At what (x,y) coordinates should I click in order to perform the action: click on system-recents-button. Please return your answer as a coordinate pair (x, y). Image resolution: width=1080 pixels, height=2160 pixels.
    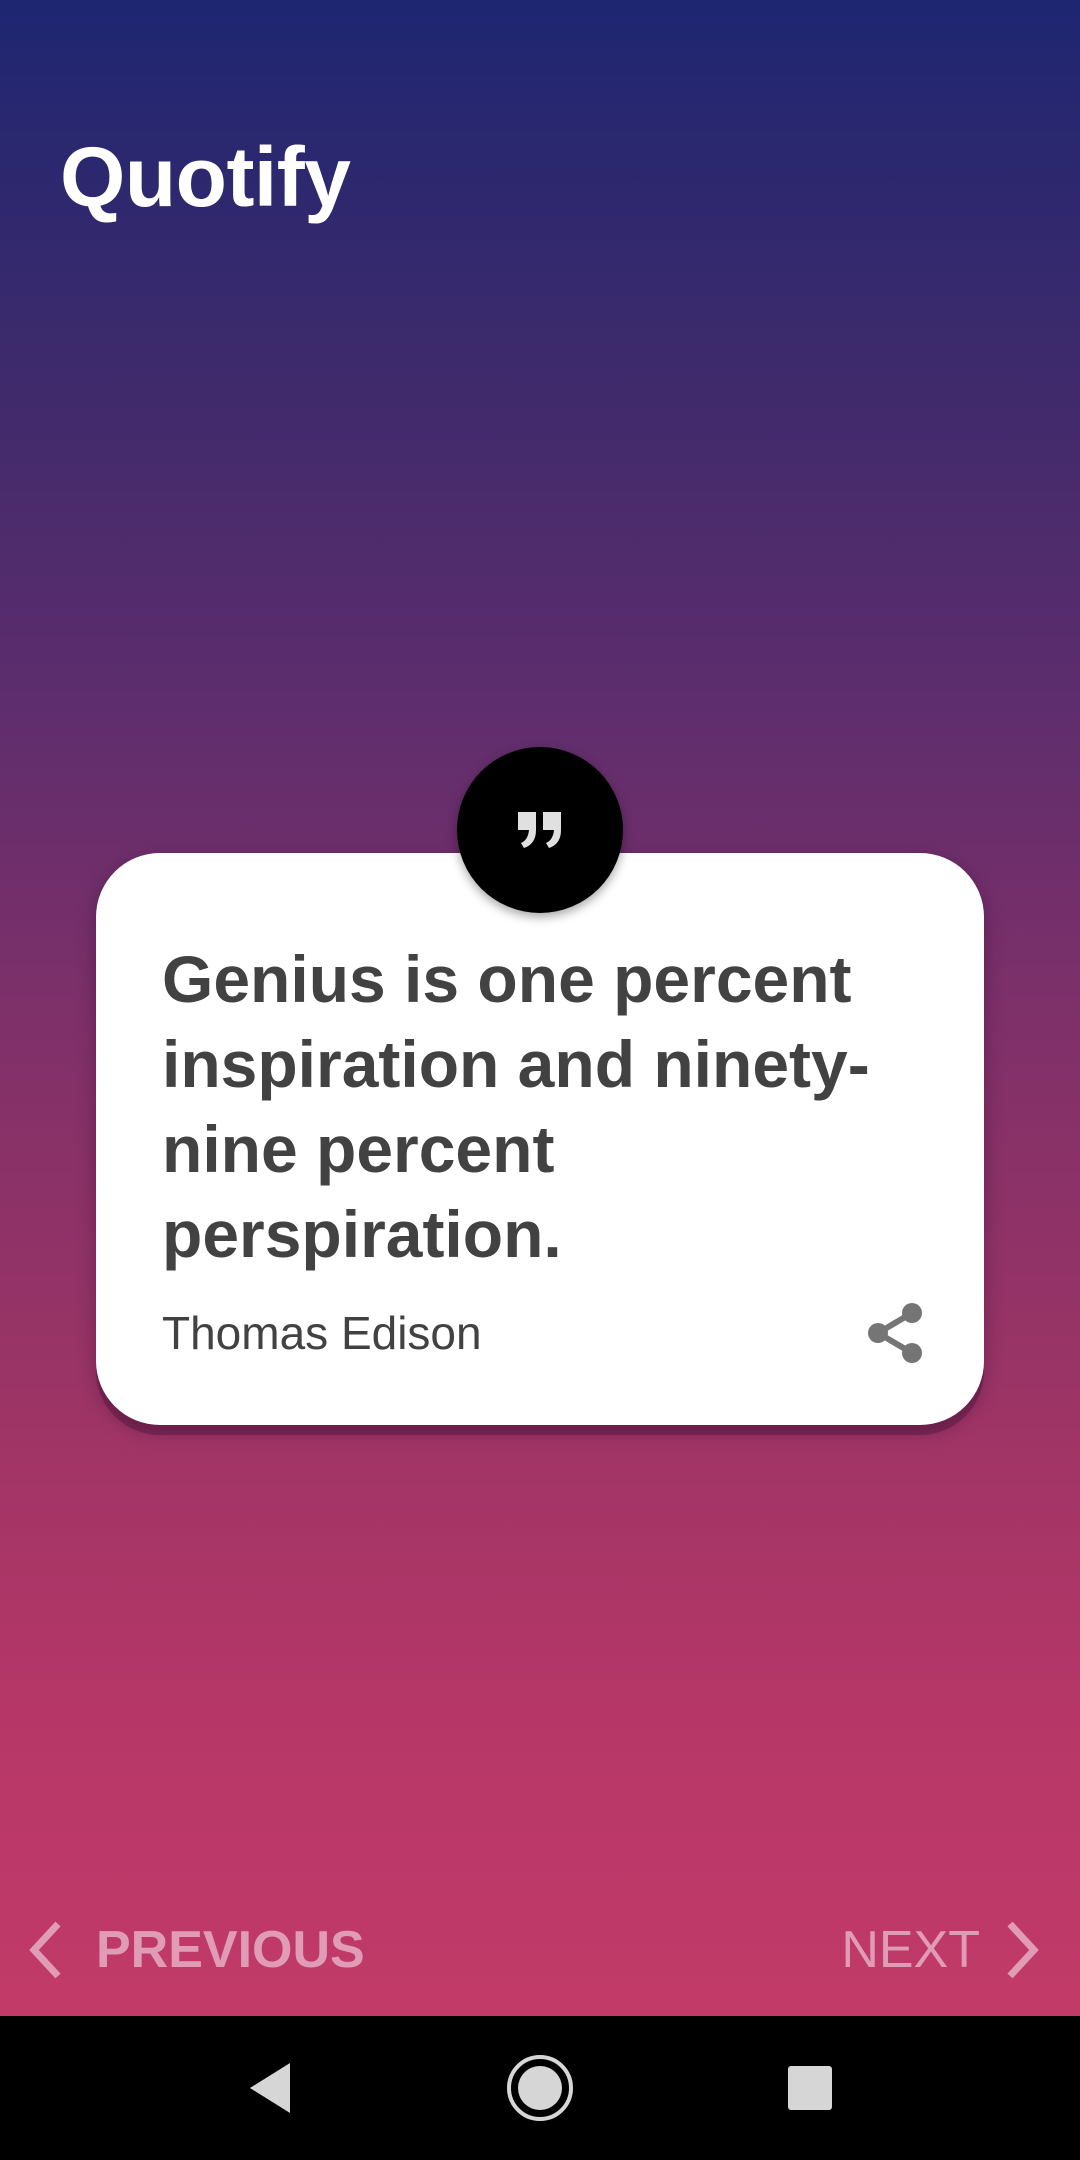
    Looking at the image, I should click on (810, 2088).